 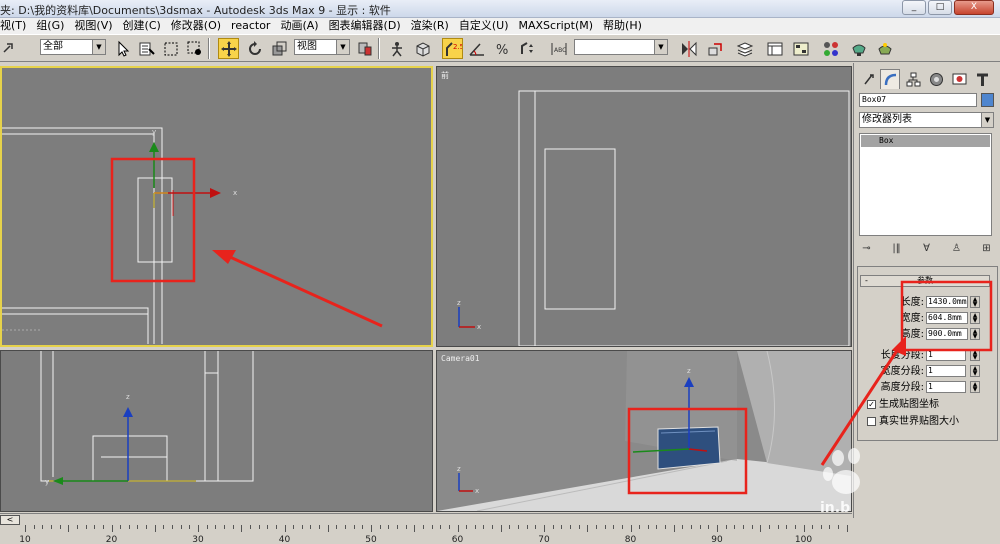 I want to click on menu-help: 帮助(H), so click(x=622, y=26).